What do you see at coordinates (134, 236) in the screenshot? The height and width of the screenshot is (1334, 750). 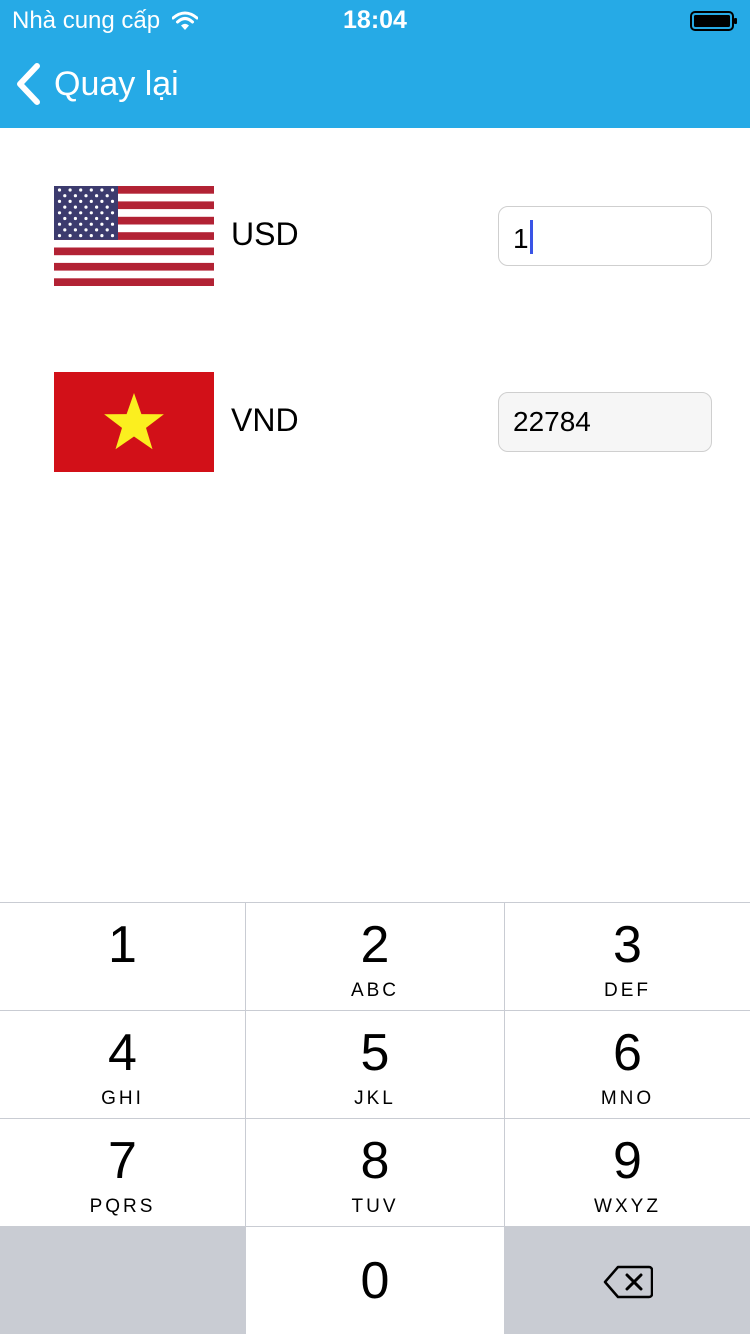 I see `us-flag-icon` at bounding box center [134, 236].